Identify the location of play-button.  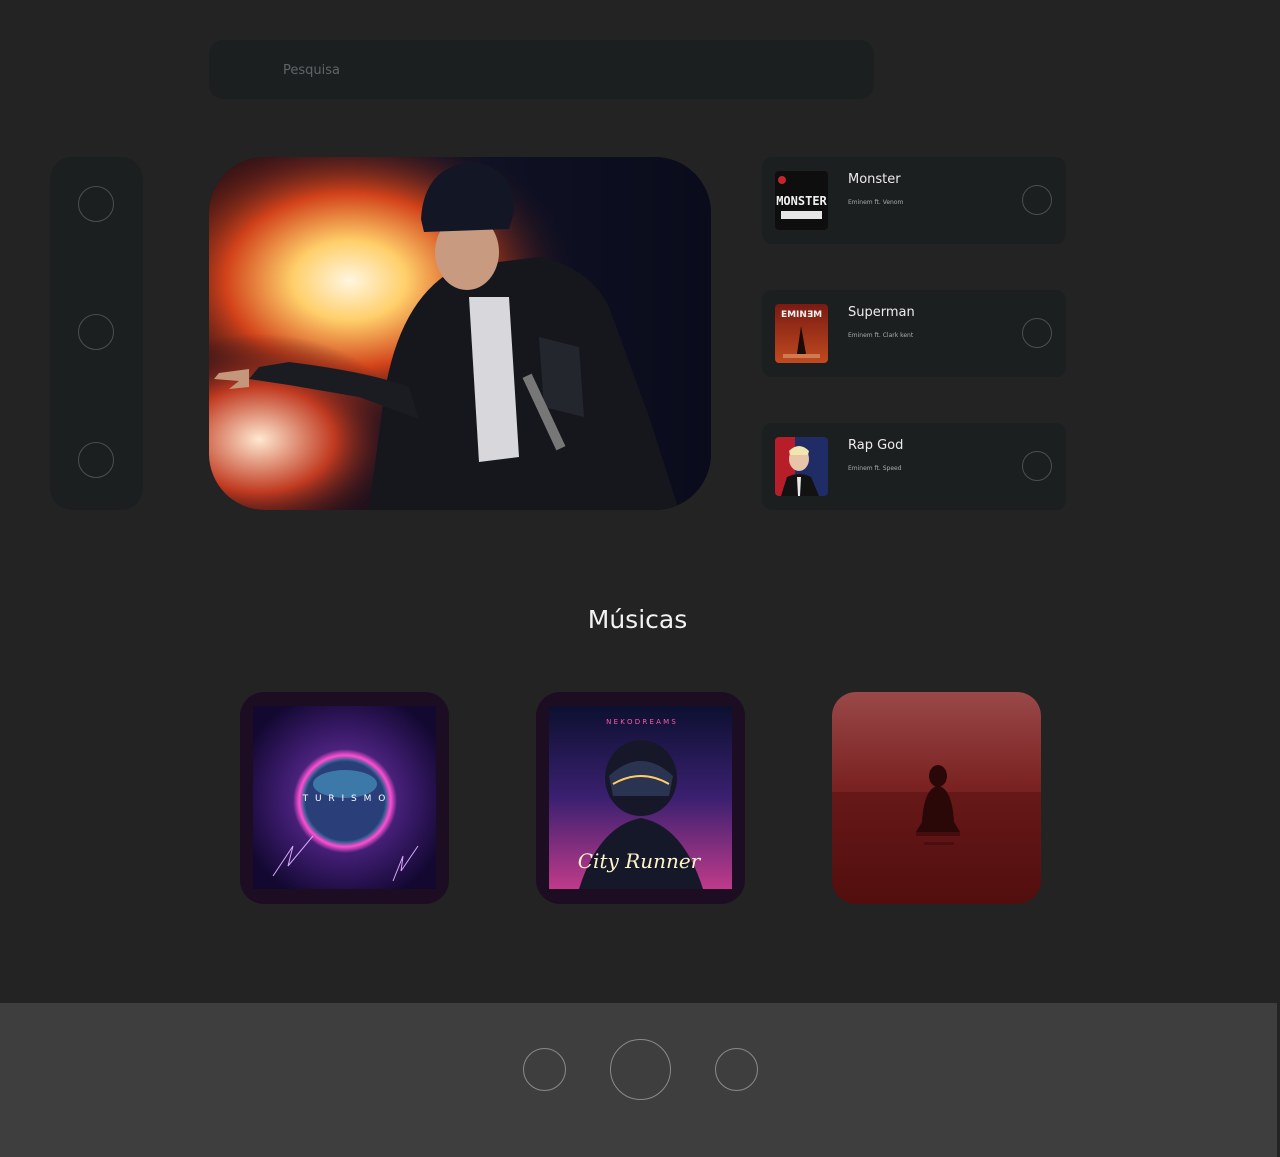
(640, 1069).